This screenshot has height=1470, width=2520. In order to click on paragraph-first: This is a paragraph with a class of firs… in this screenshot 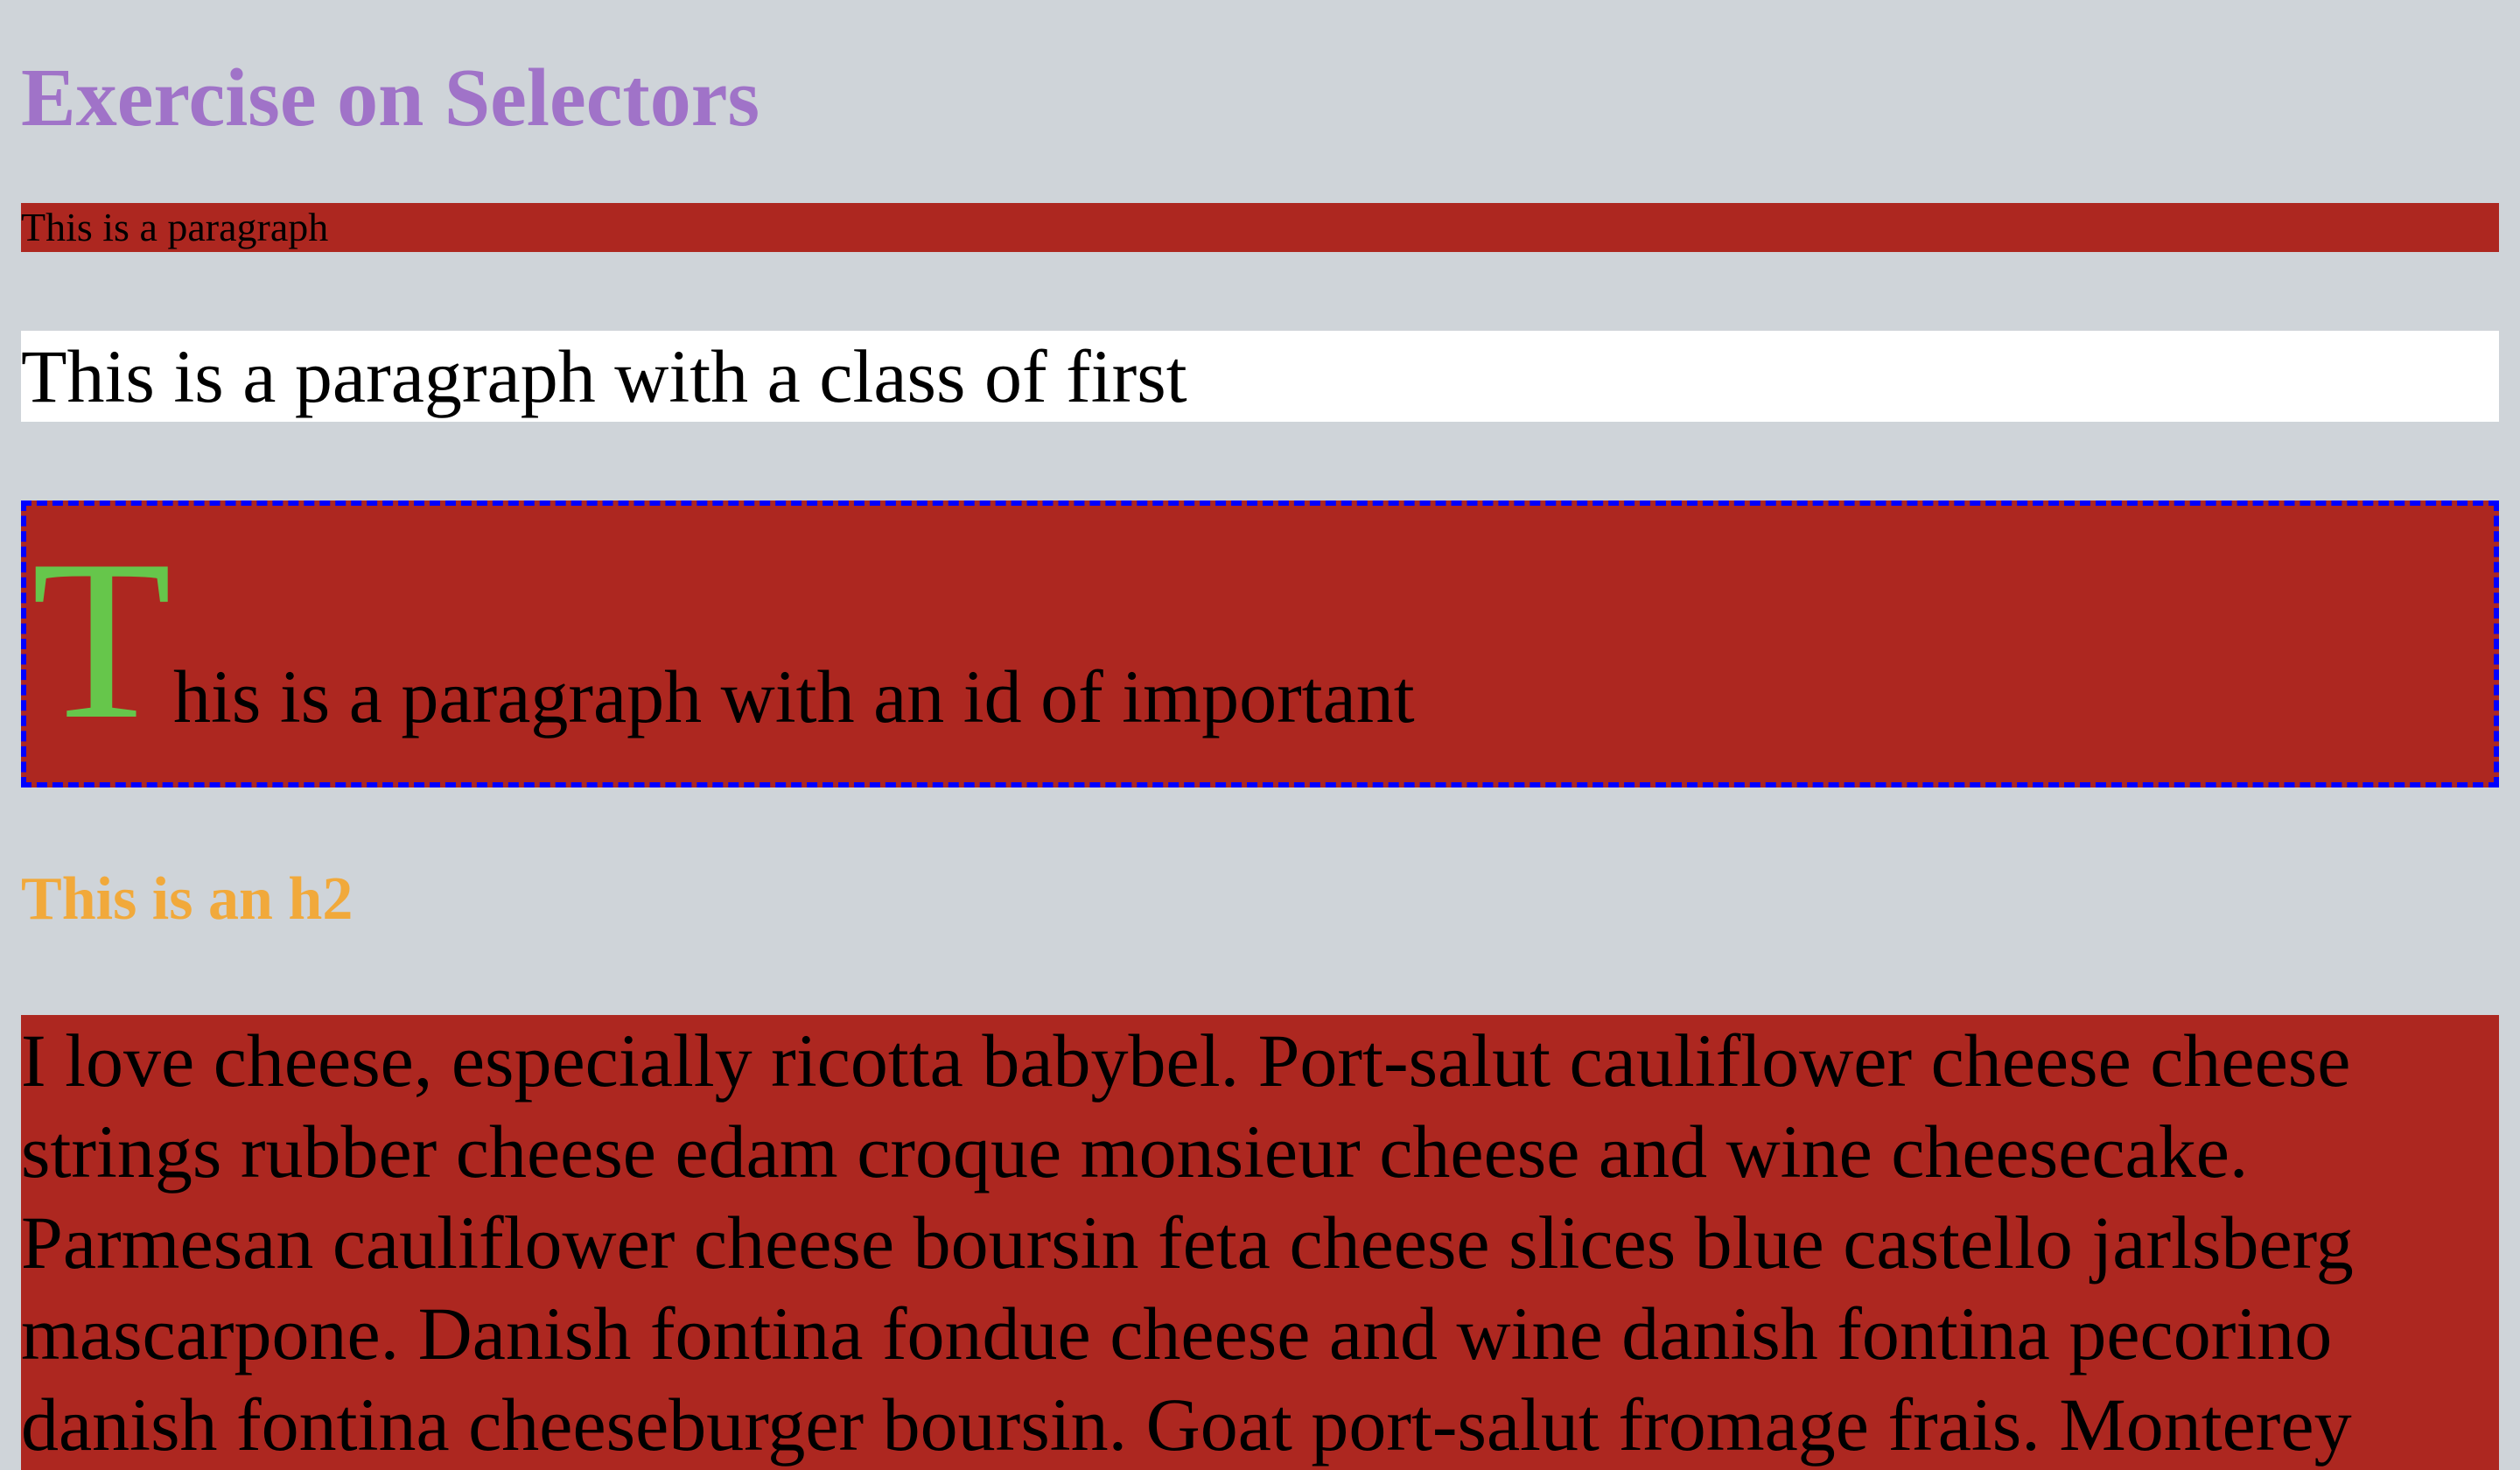, I will do `click(1260, 376)`.